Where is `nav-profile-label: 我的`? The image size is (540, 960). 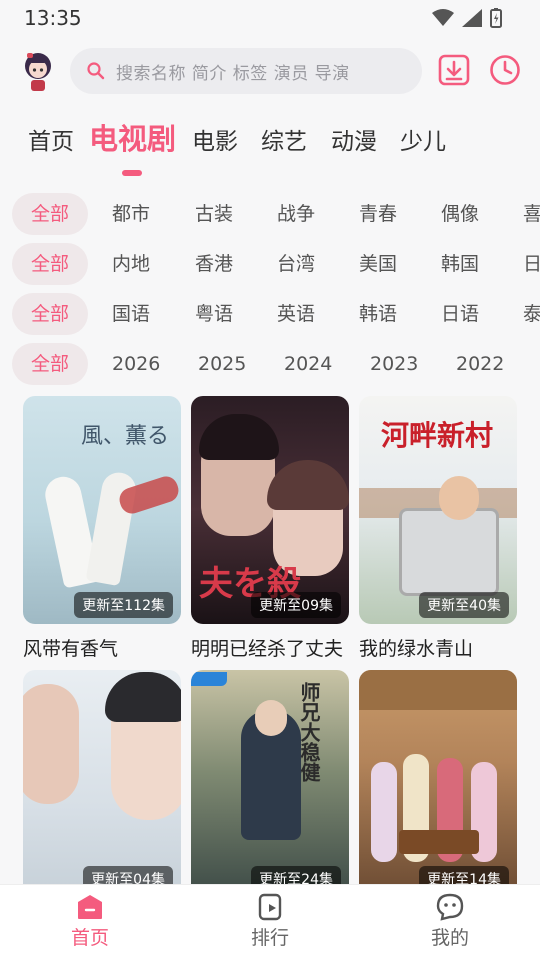
nav-profile-label: 我的 is located at coordinates (449, 938).